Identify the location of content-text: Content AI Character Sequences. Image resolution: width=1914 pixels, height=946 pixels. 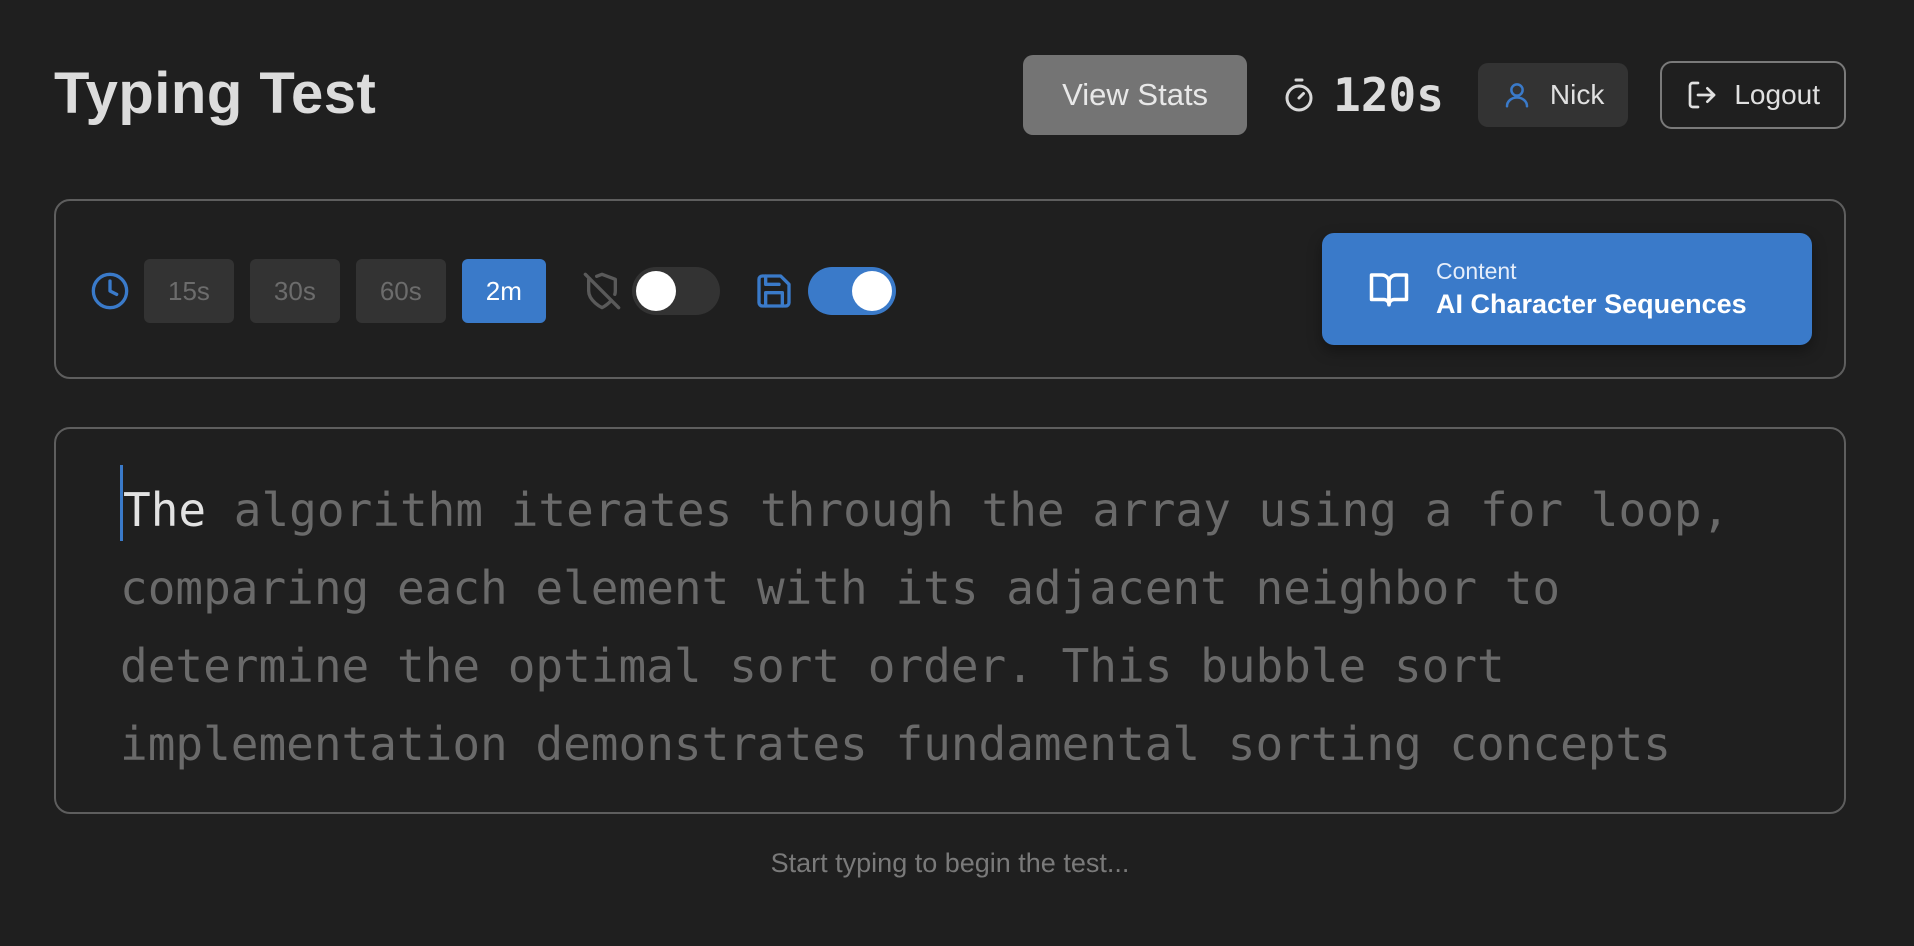
(1591, 289).